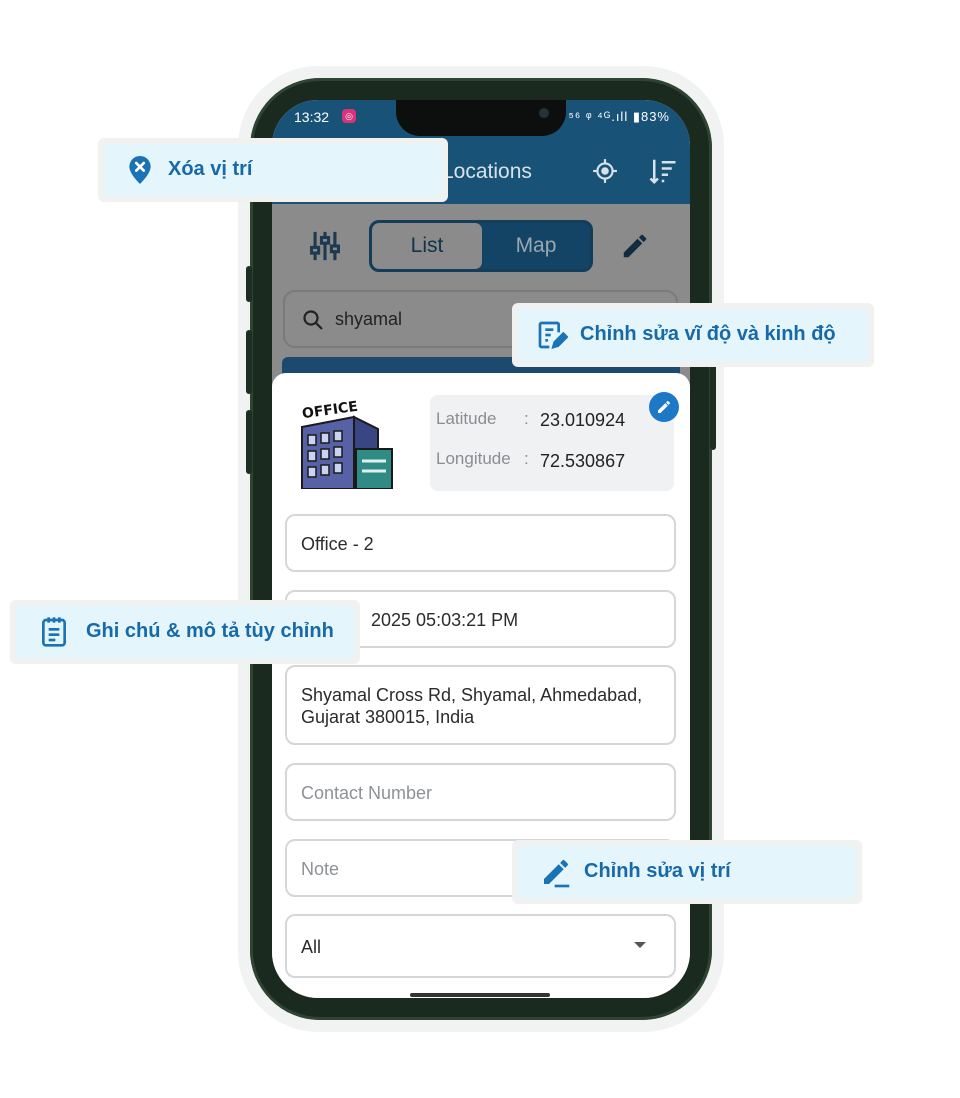 The image size is (960, 1098). I want to click on category-dropdown: All, so click(480, 946).